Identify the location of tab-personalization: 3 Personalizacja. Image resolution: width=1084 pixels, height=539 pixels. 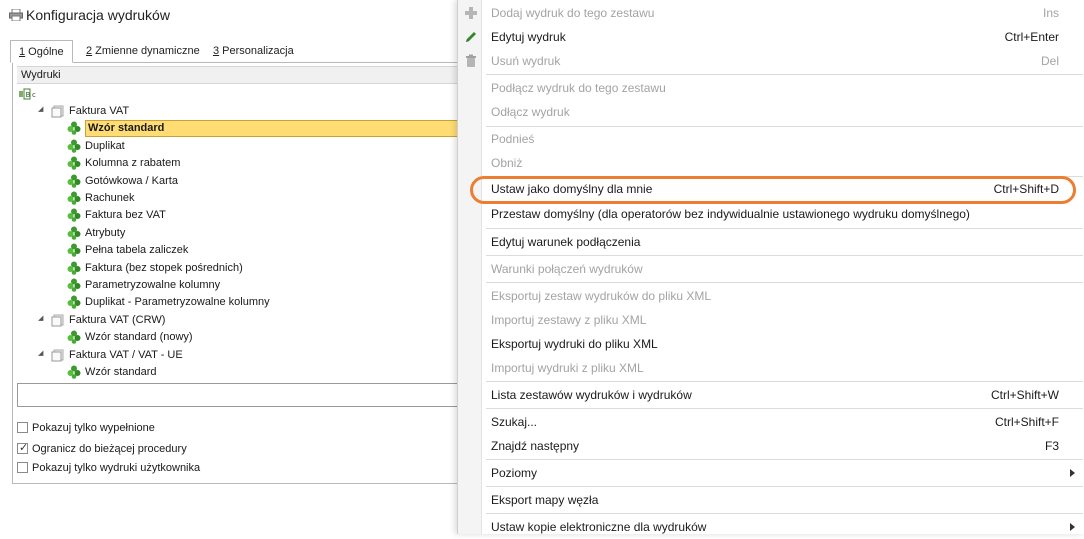
(253, 51).